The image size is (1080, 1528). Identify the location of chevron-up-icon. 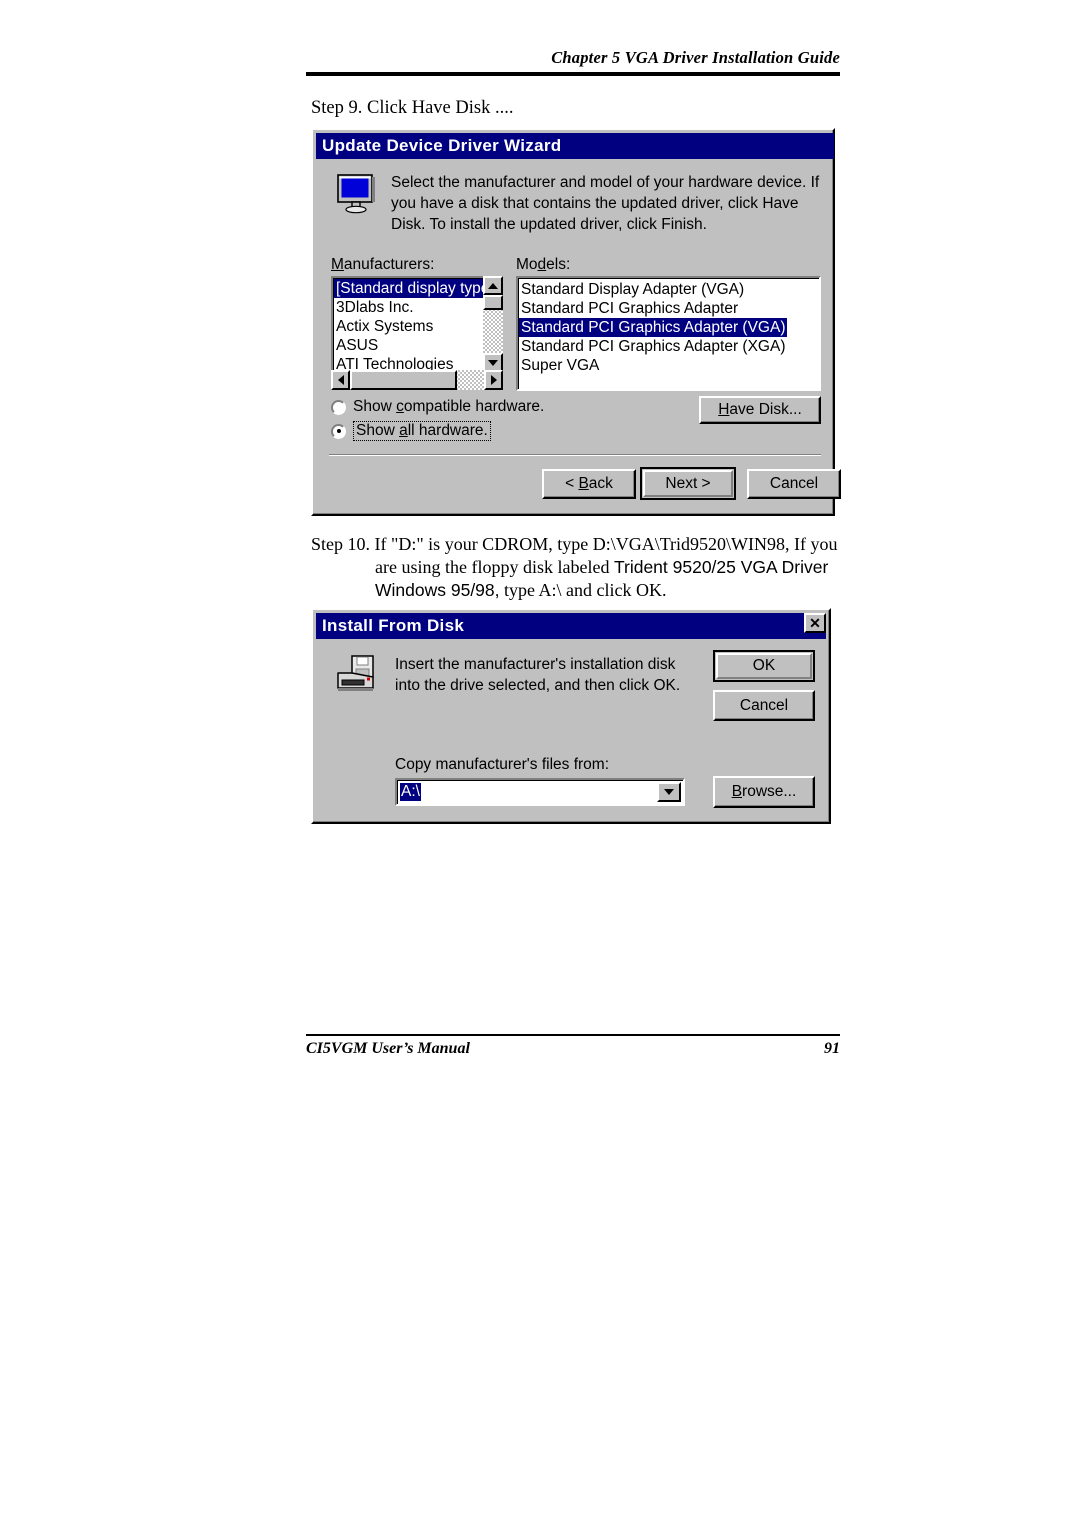
(493, 285).